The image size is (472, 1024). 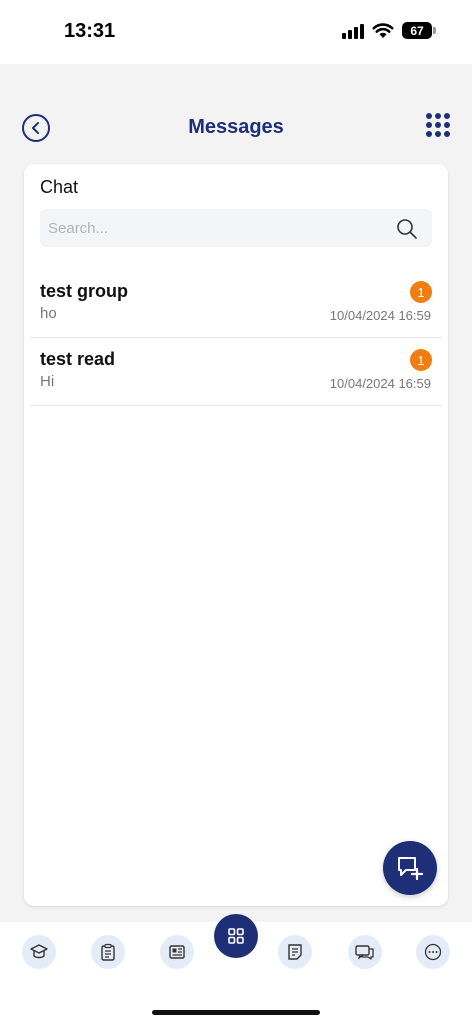 What do you see at coordinates (59, 187) in the screenshot?
I see `chat-panel-title: Chat` at bounding box center [59, 187].